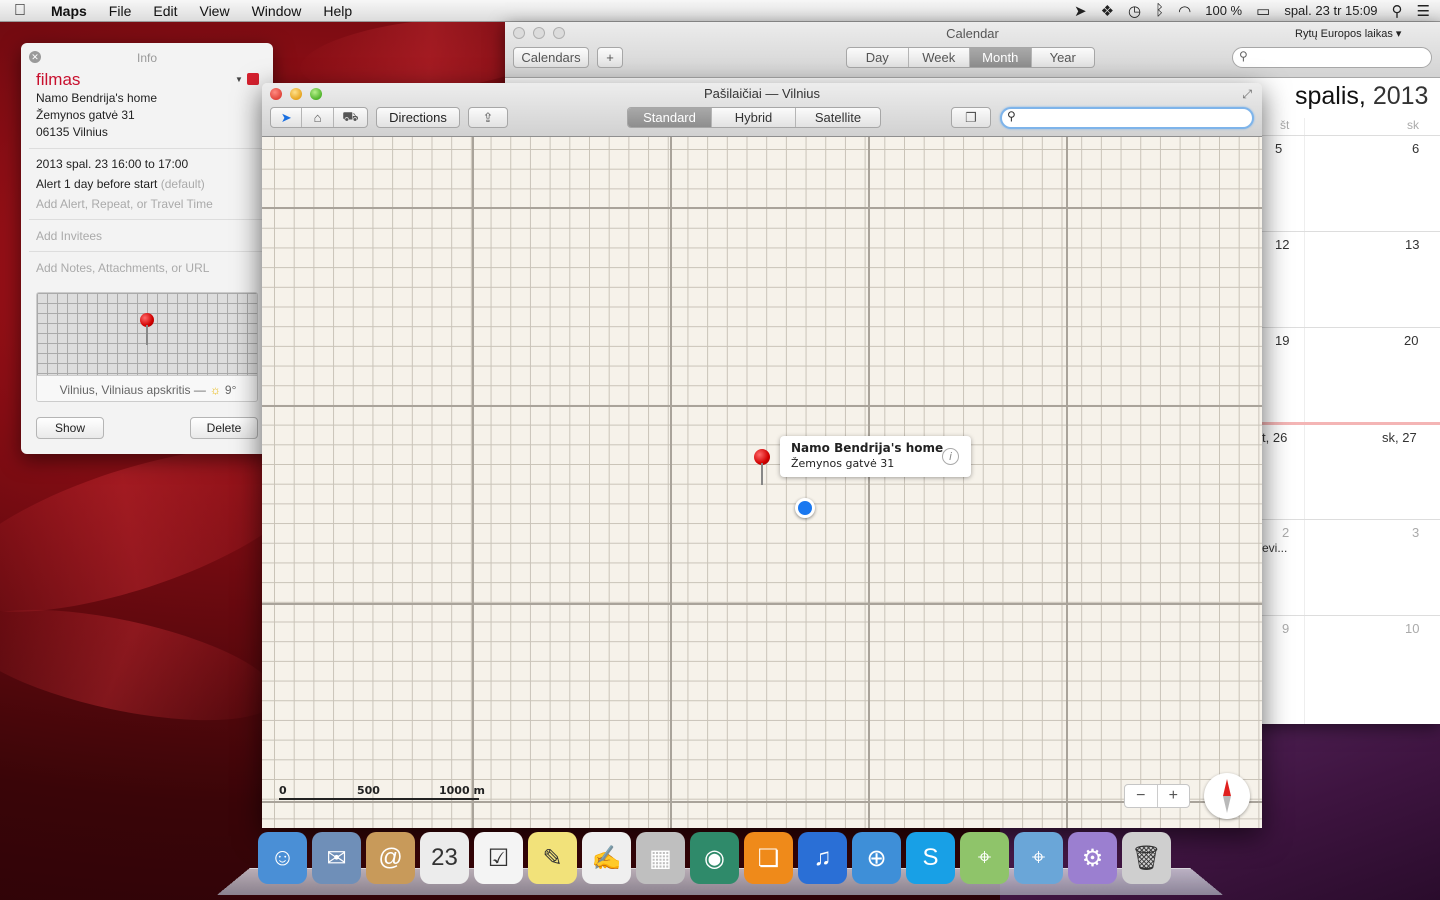  Describe the element at coordinates (224, 428) in the screenshot. I see `delete-button: Delete` at that location.